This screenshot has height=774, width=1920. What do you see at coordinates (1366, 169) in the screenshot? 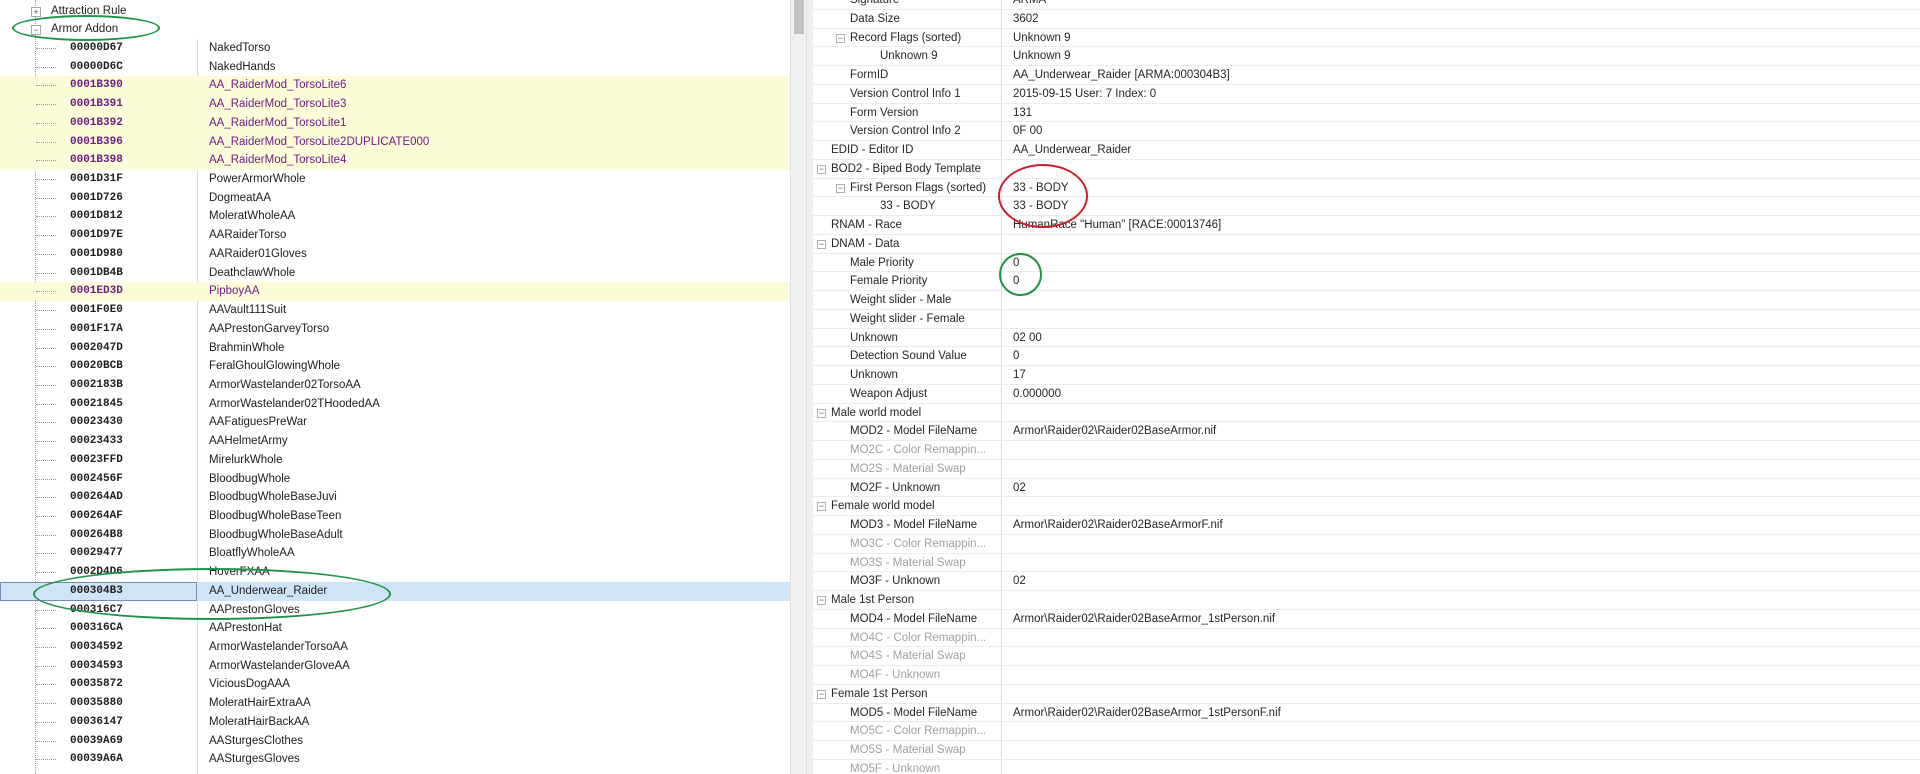
I see `record-field-row: − BOD2 - Biped Body Template` at bounding box center [1366, 169].